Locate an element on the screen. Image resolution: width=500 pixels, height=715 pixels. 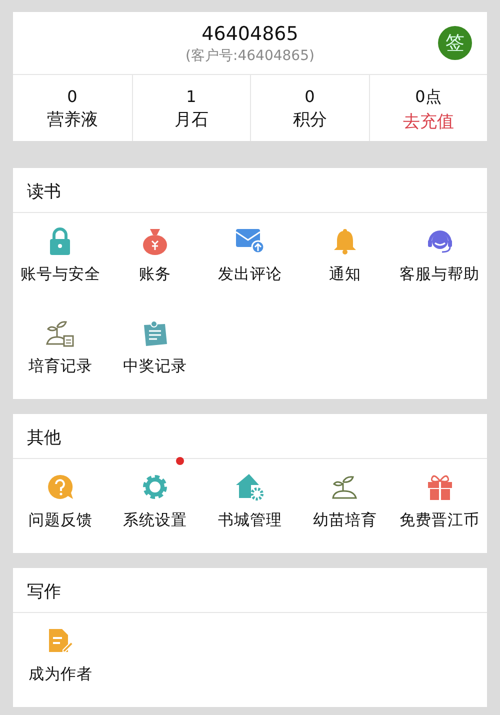
menu-item: 幼苗培育 is located at coordinates (344, 520).